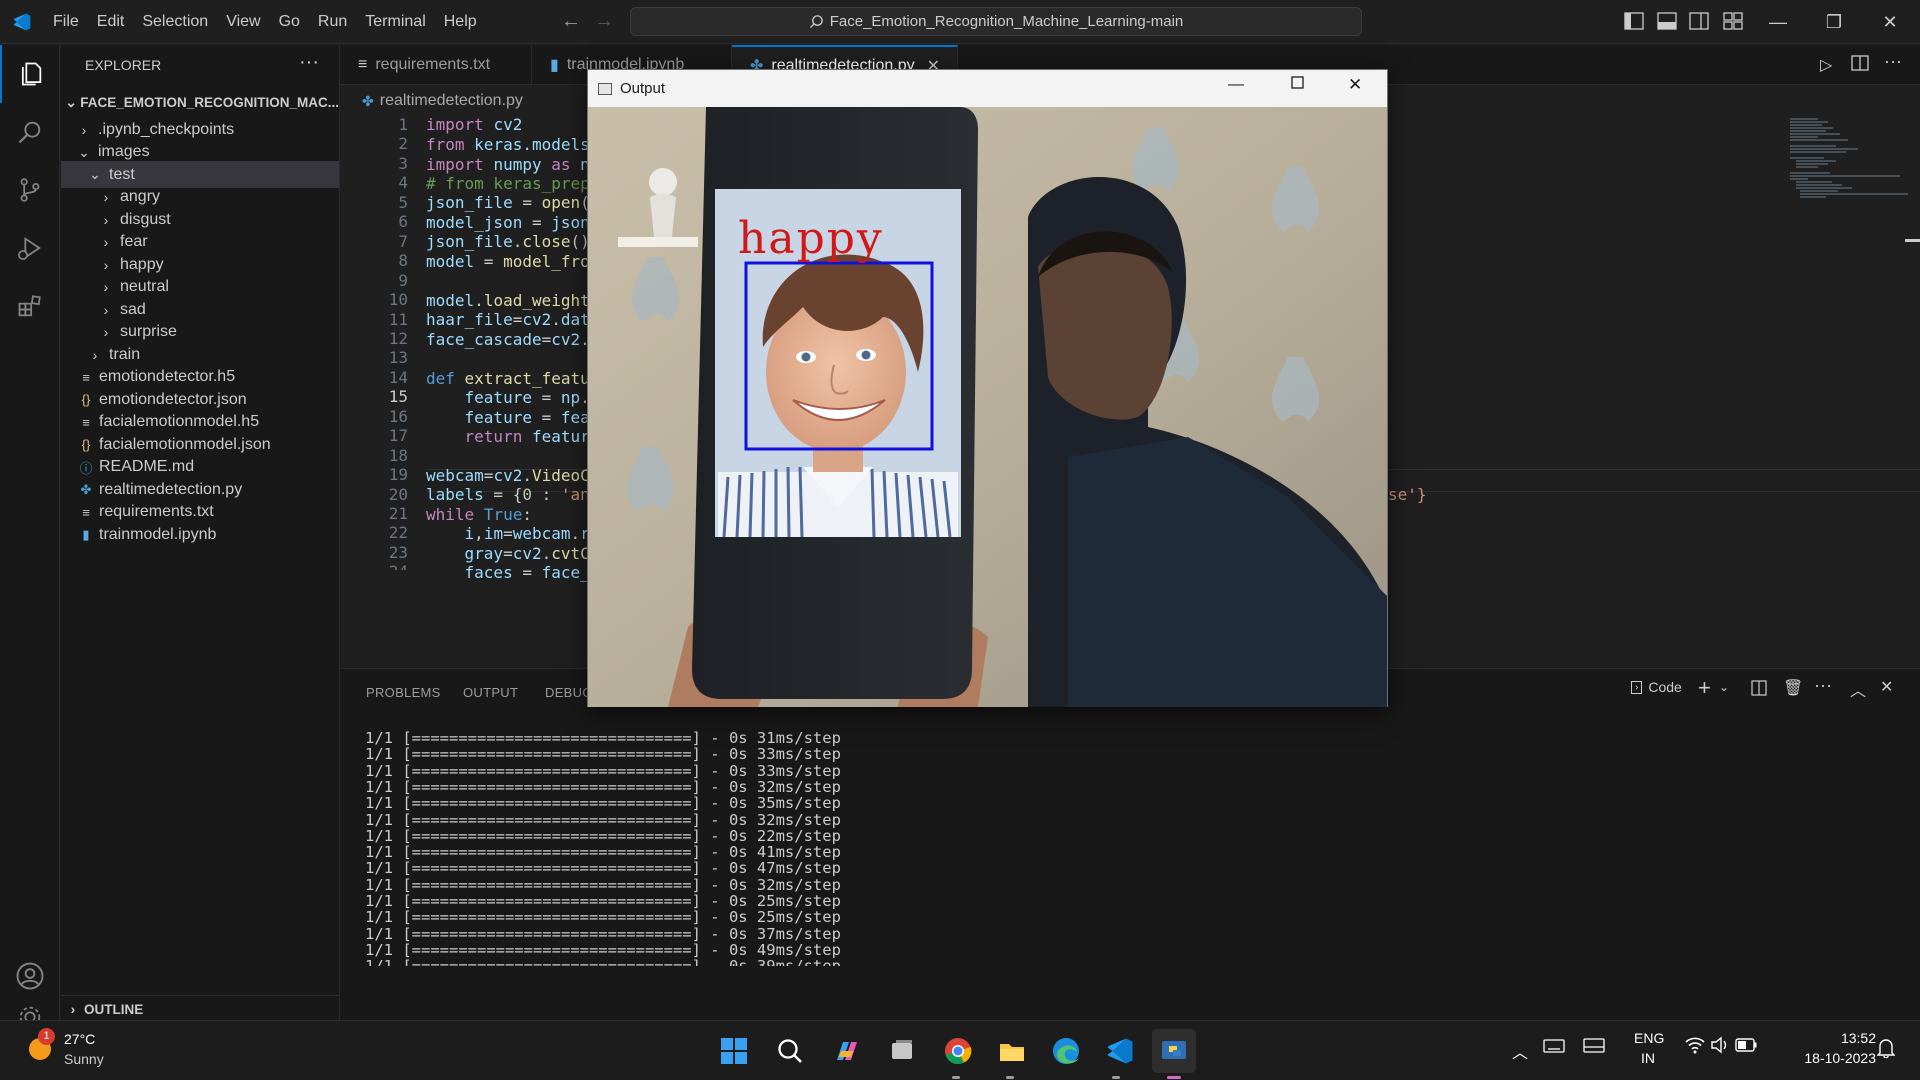 The image size is (1920, 1080). I want to click on tree-item-label: .ipynb_checkpoints, so click(166, 129).